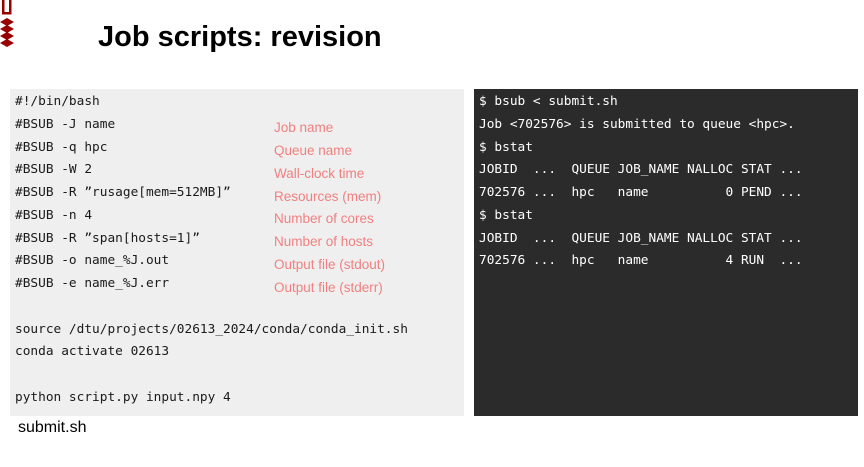  I want to click on script-caption: submit.sh, so click(52, 427).